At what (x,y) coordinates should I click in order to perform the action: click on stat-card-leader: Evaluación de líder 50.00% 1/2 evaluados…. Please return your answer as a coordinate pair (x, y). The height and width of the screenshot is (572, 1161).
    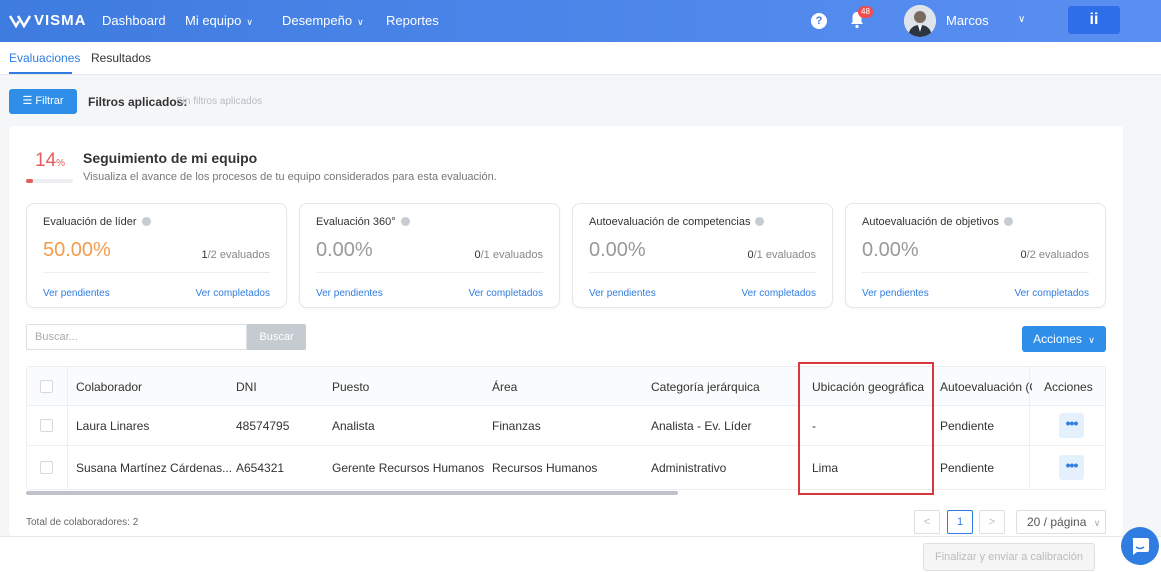
    Looking at the image, I should click on (156, 255).